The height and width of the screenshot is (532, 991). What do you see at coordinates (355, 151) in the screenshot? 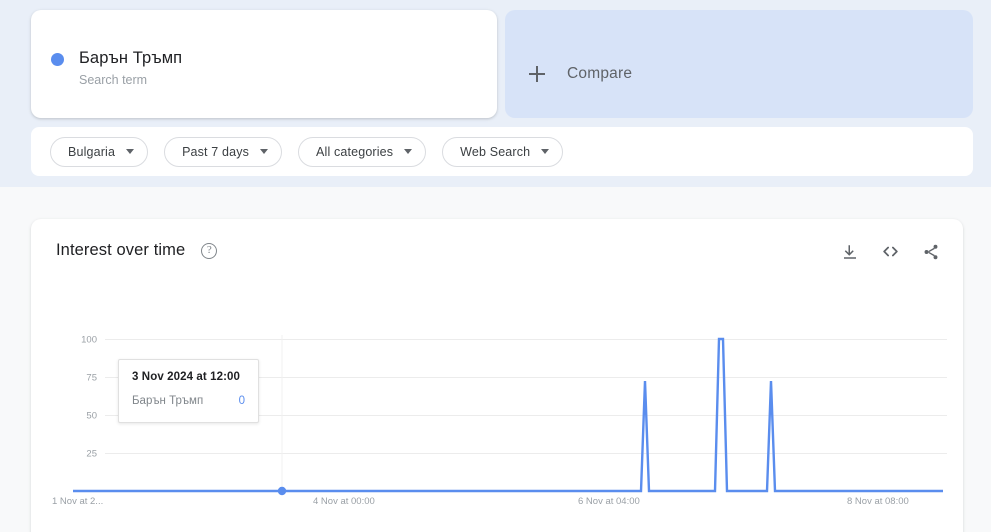
I see `filter-category-label: All categories` at bounding box center [355, 151].